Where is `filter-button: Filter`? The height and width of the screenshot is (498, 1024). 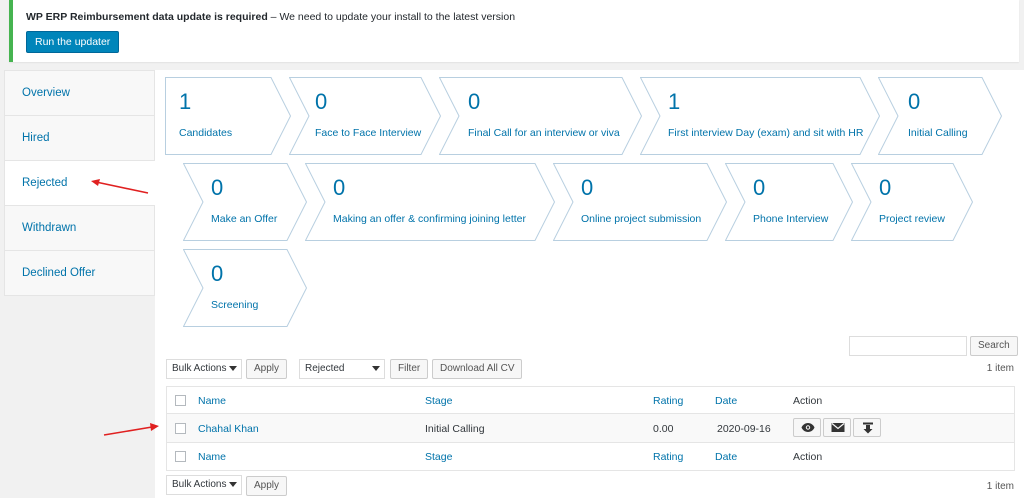
filter-button: Filter is located at coordinates (409, 369).